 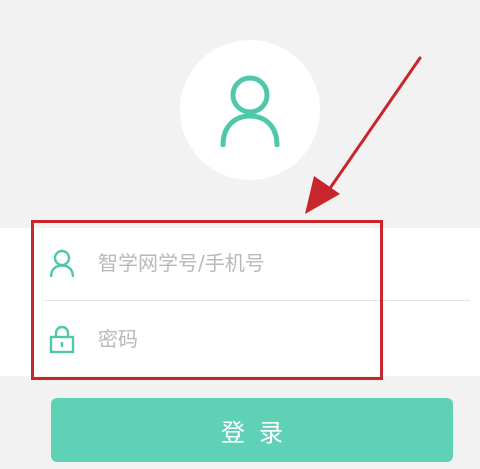 I want to click on login-button: 登录, so click(x=252, y=430).